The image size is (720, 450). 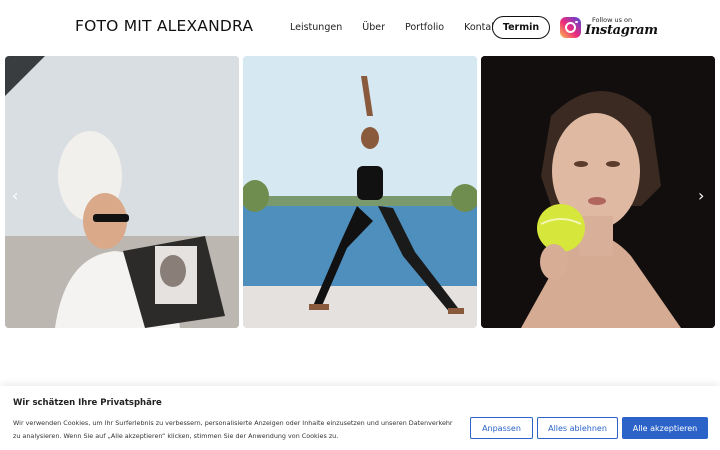 I want to click on cookie-reject-button: Alles ablehnen, so click(x=577, y=428).